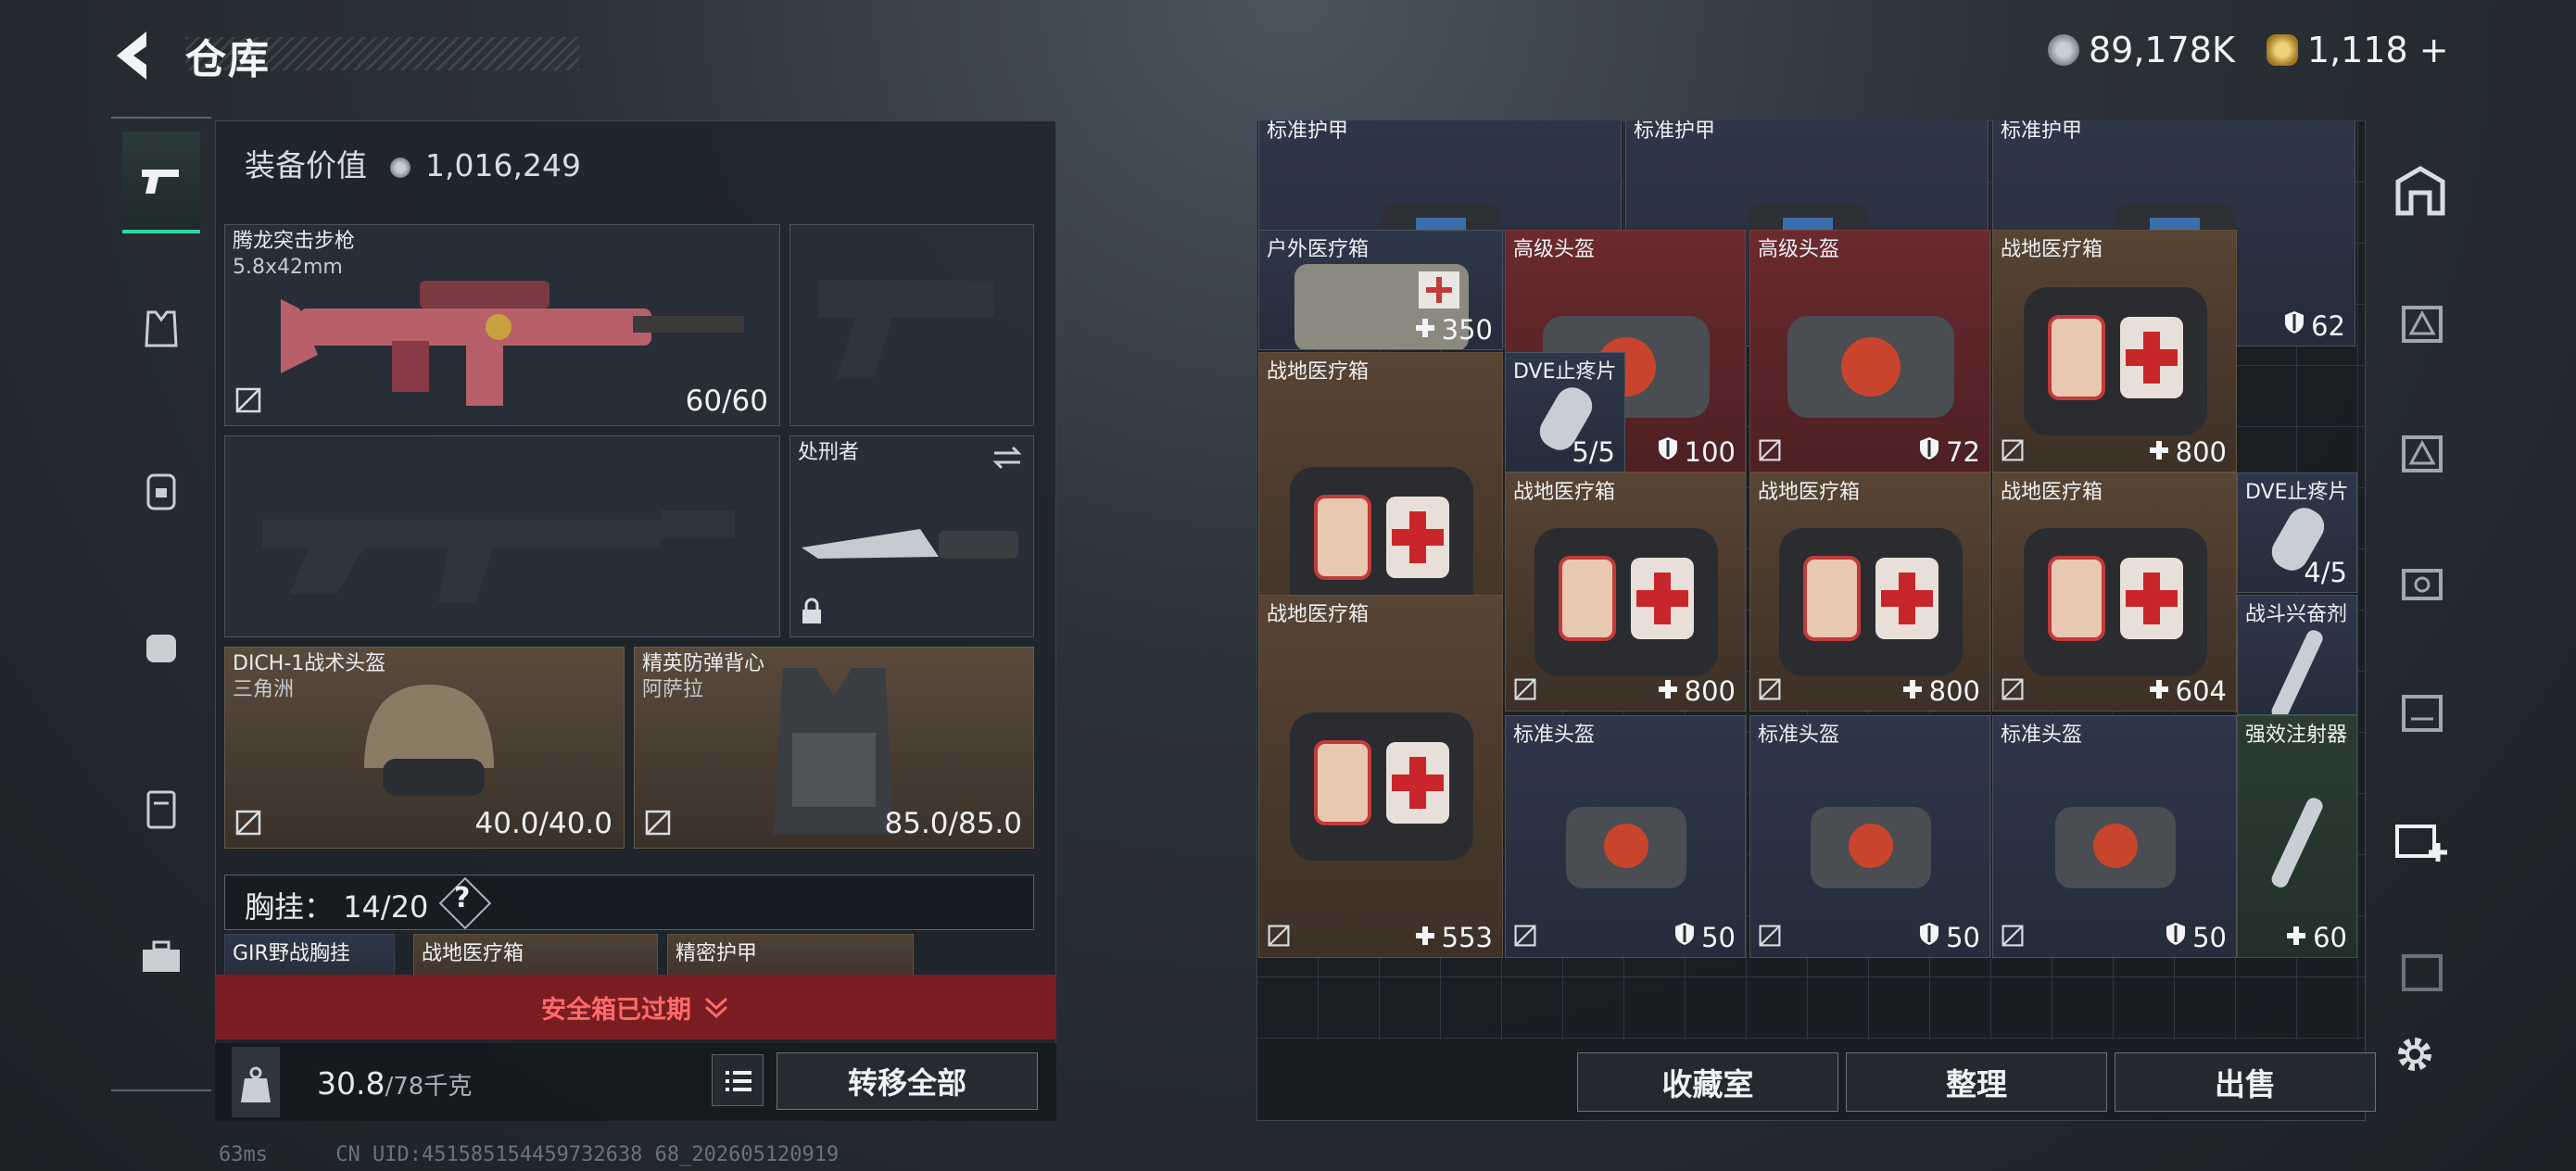  I want to click on pistol-slot, so click(911, 325).